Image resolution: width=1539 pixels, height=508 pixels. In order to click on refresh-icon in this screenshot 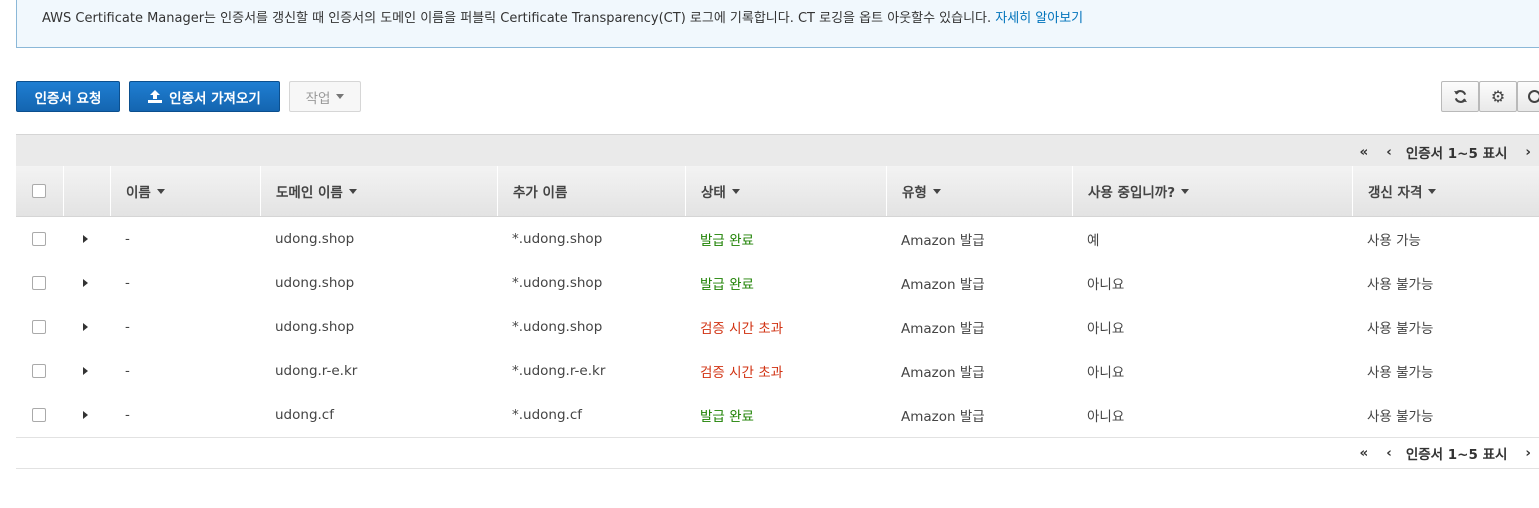, I will do `click(1460, 96)`.